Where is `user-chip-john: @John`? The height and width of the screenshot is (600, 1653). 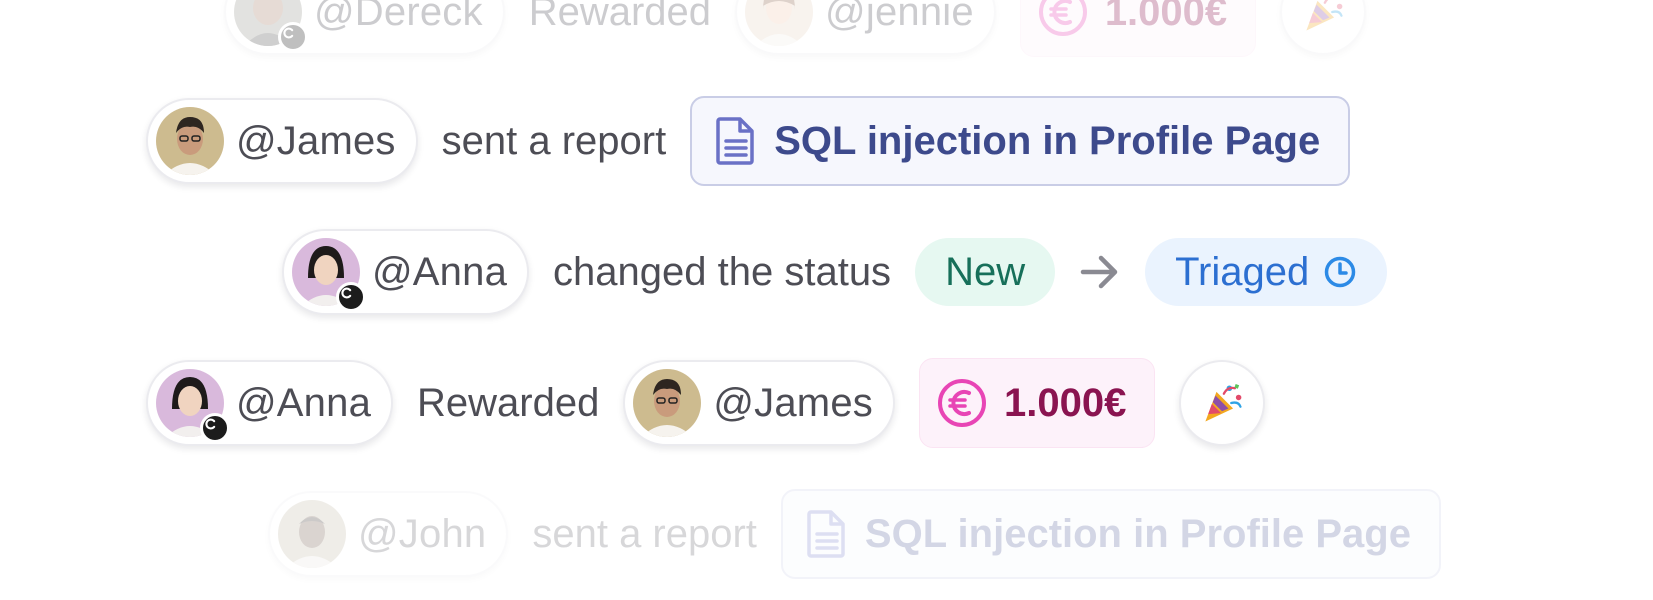
user-chip-john: @John is located at coordinates (388, 534).